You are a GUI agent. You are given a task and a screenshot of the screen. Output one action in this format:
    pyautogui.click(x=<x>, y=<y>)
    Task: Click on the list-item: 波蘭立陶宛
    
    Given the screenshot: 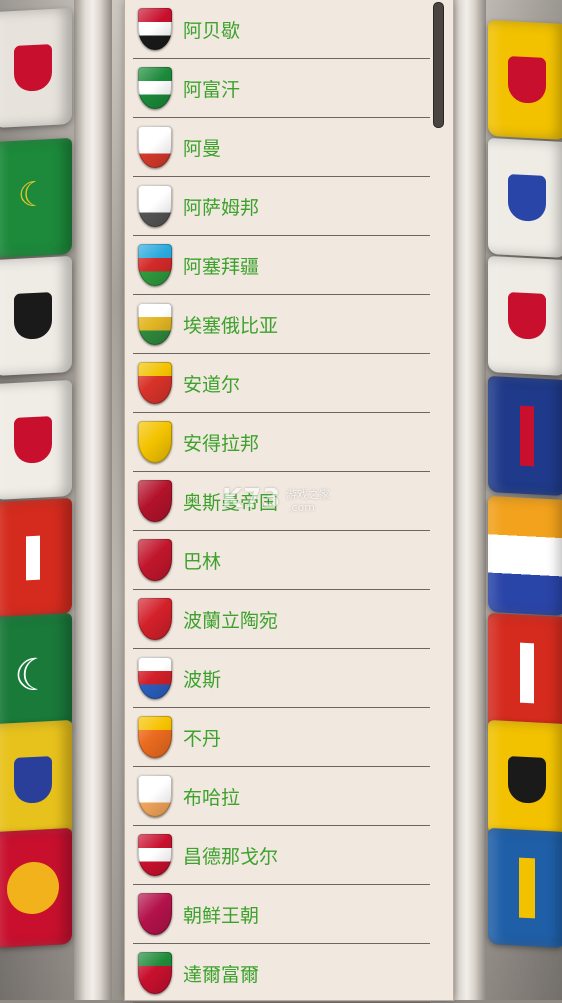 What is the action you would take?
    pyautogui.click(x=281, y=619)
    